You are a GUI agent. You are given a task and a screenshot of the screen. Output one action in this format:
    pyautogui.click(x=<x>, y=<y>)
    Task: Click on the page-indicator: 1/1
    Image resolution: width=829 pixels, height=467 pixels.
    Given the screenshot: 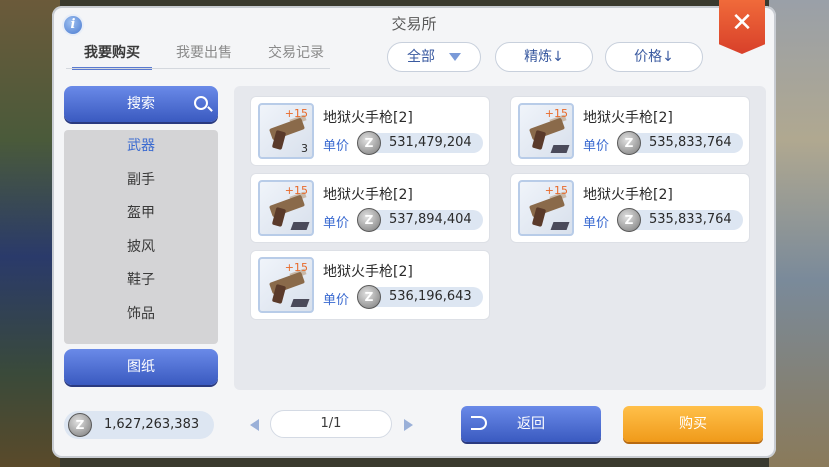 What is the action you would take?
    pyautogui.click(x=331, y=424)
    